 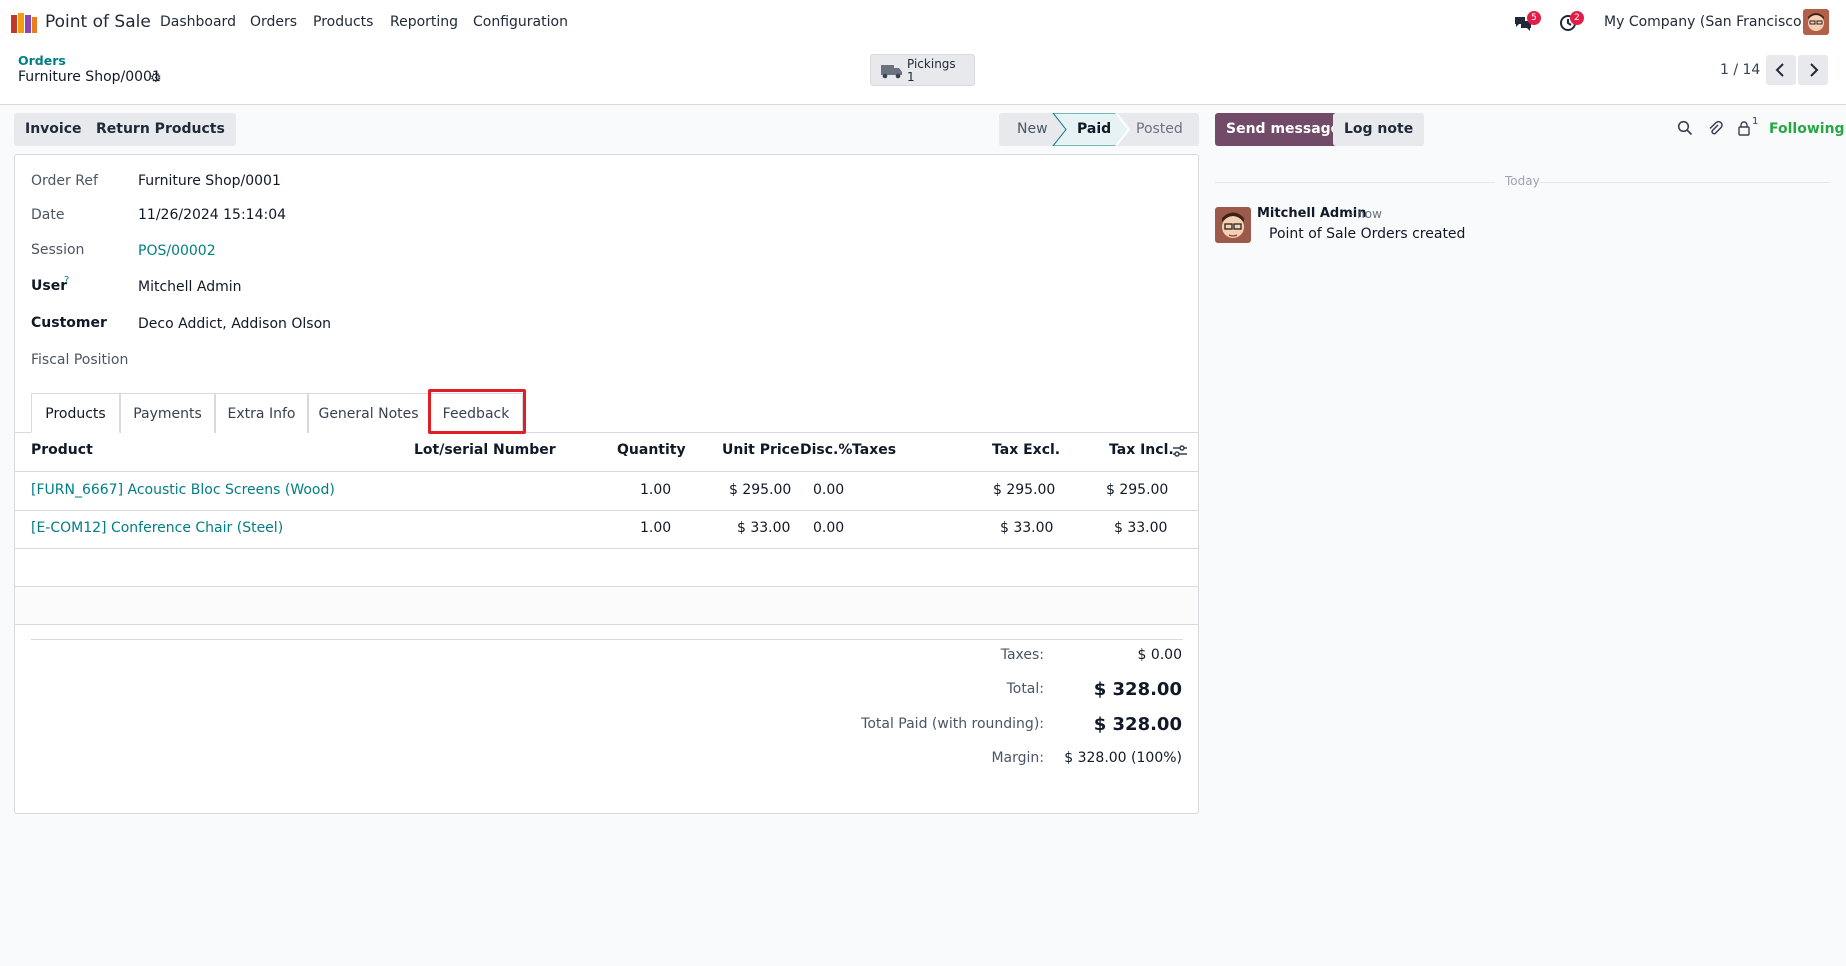 What do you see at coordinates (157, 528) in the screenshot?
I see `row-product: [E-COM12] Conference Chair (Steel)` at bounding box center [157, 528].